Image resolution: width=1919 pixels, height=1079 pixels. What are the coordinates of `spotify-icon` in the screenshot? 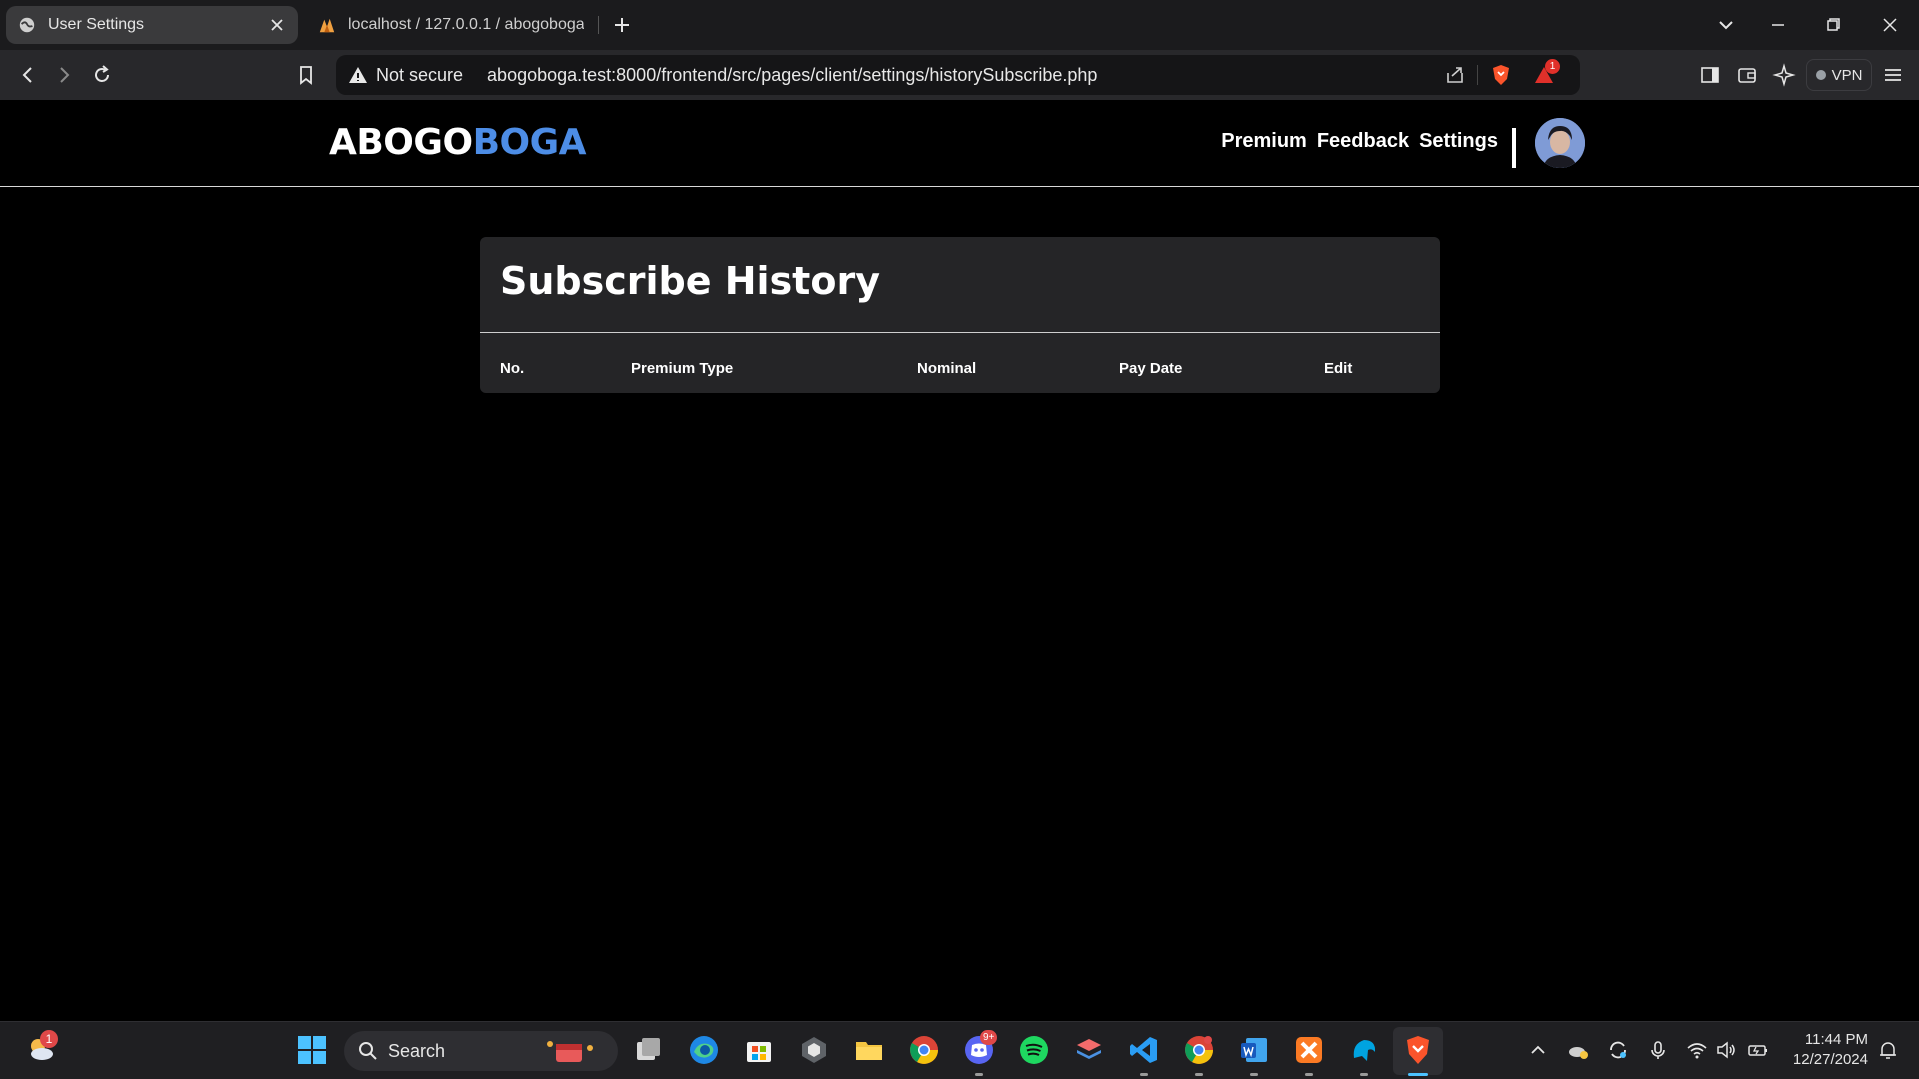 It's located at (1034, 1050).